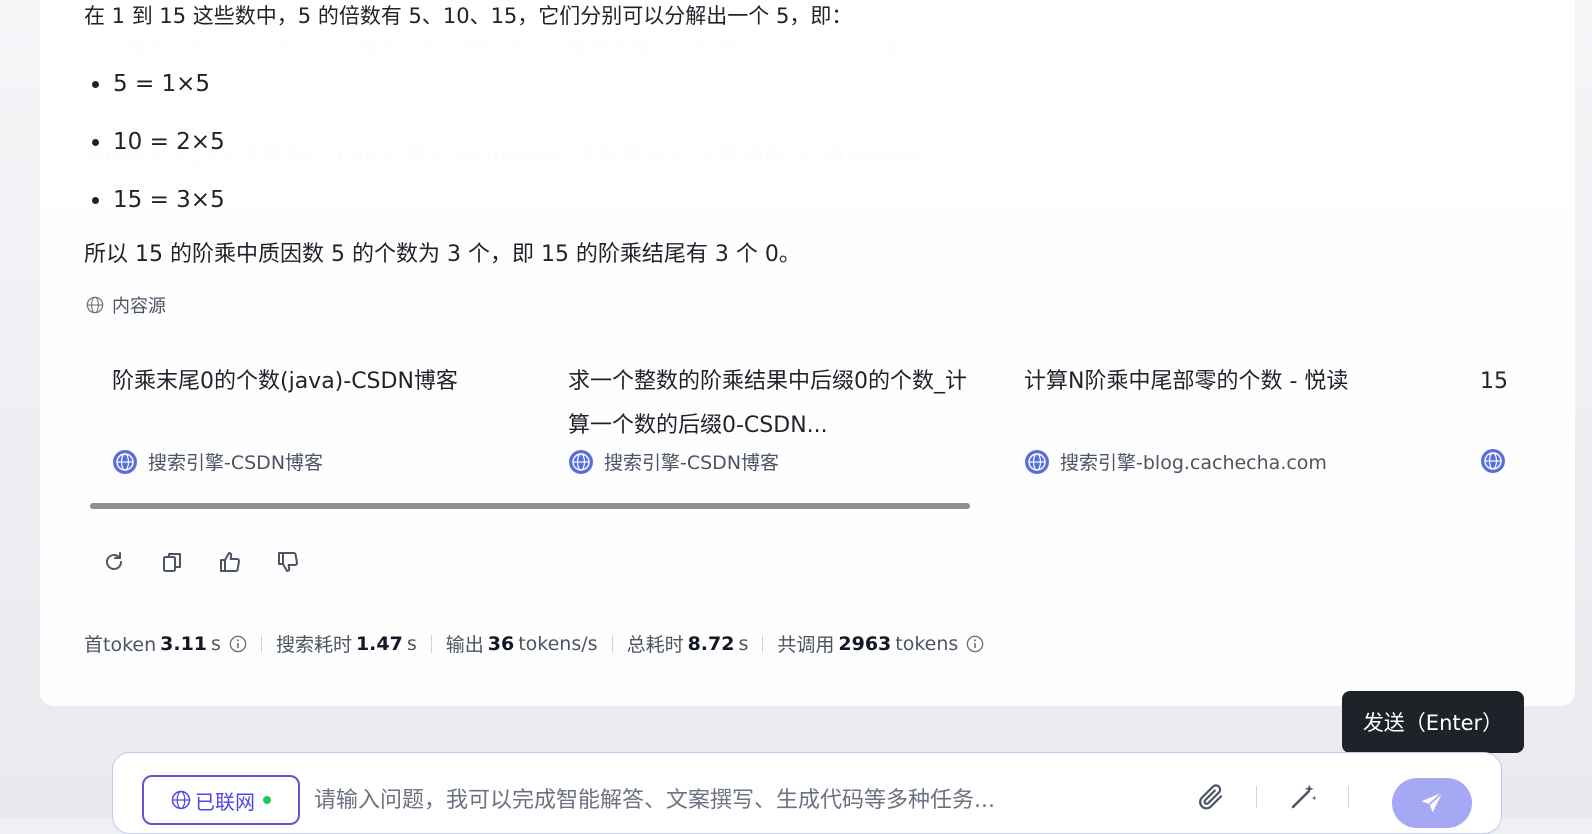 Image resolution: width=1592 pixels, height=834 pixels. I want to click on search-time-value: 1.47, so click(379, 643).